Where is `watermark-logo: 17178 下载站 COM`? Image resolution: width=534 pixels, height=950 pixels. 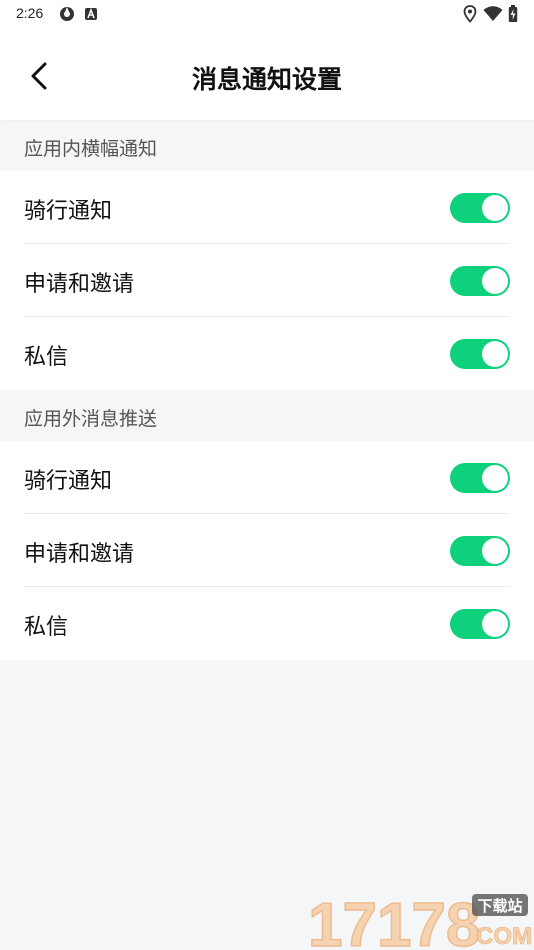
watermark-logo: 17178 下载站 COM is located at coordinates (419, 920).